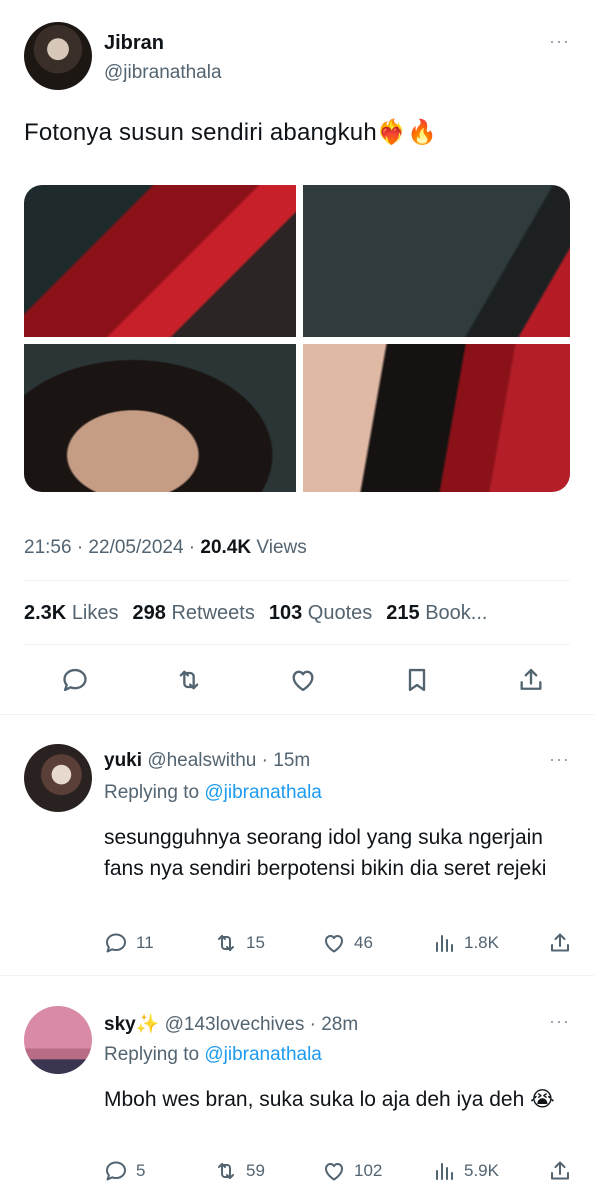  I want to click on retweet-button: 15, so click(239, 943).